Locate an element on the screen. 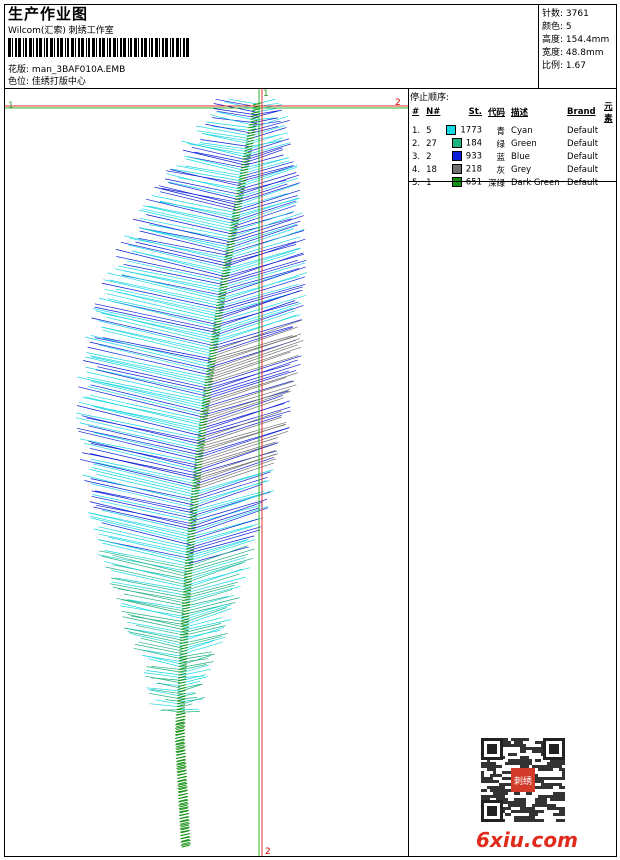 The width and height of the screenshot is (620, 860). row-description: Cyan is located at coordinates (522, 130).